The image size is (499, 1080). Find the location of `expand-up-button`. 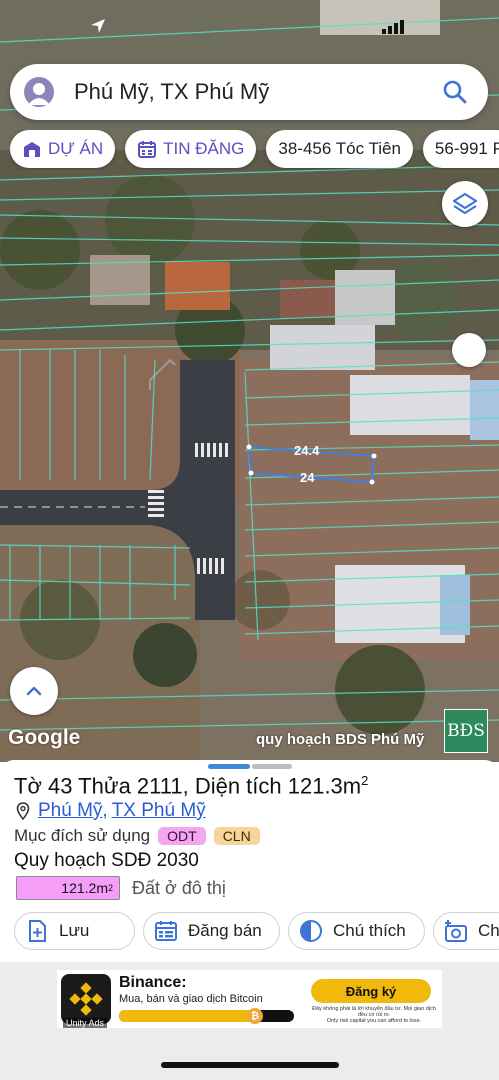

expand-up-button is located at coordinates (34, 691).